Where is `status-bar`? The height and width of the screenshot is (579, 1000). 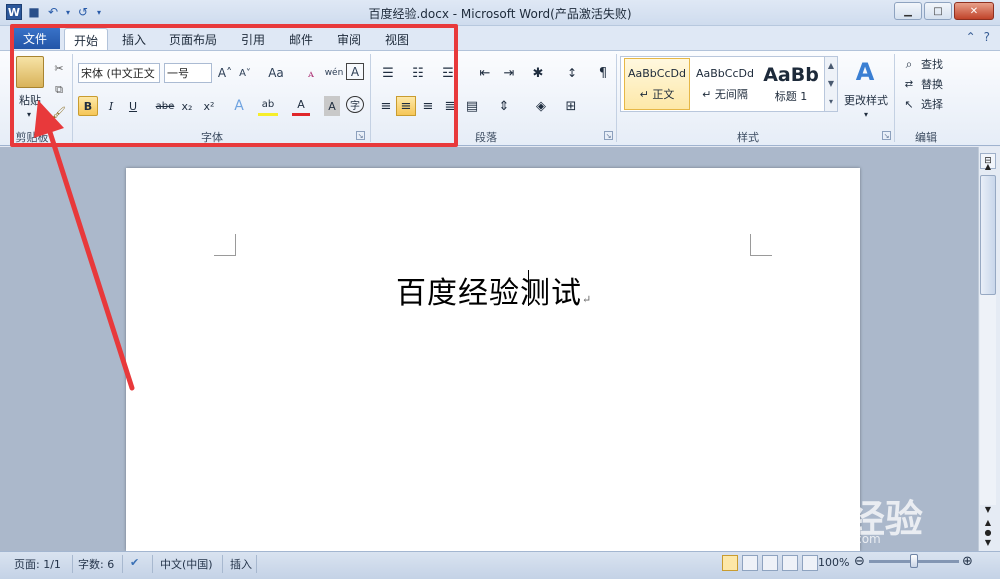
status-bar is located at coordinates (500, 565).